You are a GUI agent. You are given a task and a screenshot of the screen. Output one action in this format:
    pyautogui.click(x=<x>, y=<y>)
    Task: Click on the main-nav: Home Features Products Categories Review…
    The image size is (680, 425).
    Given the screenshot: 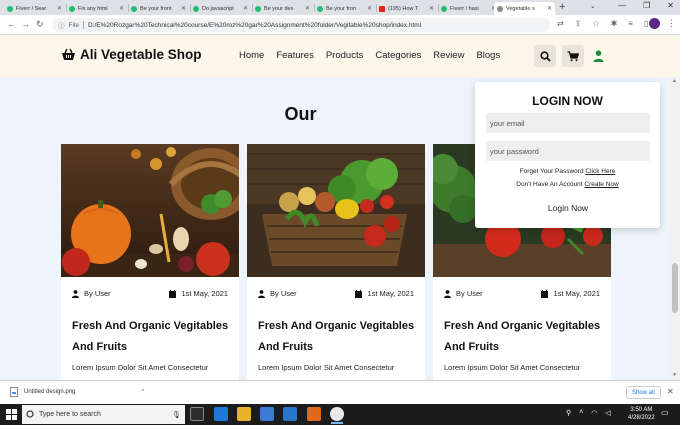 What is the action you would take?
    pyautogui.click(x=375, y=55)
    